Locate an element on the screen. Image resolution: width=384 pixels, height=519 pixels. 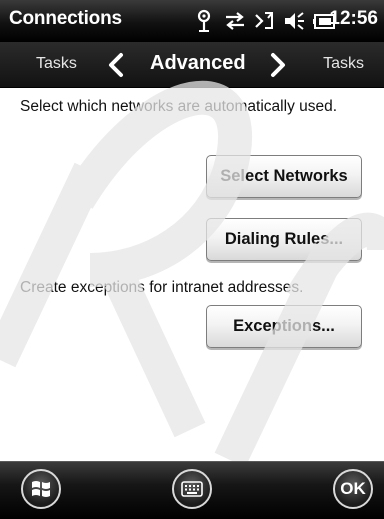
ok-label: OK is located at coordinates (353, 488).